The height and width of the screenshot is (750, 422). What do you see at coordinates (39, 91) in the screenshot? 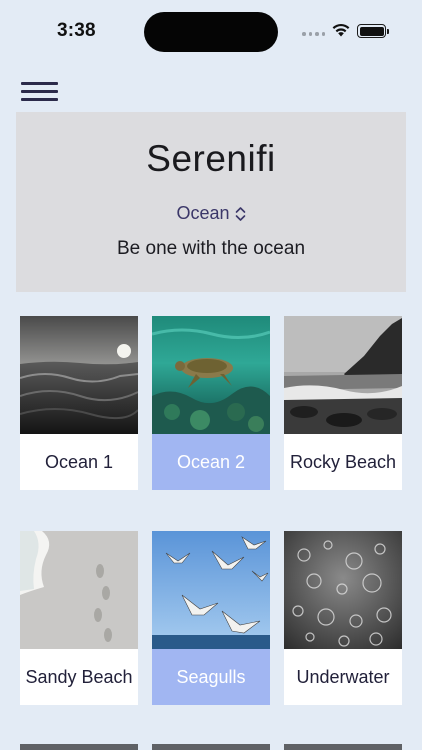
I see `hamburger-menu-icon` at bounding box center [39, 91].